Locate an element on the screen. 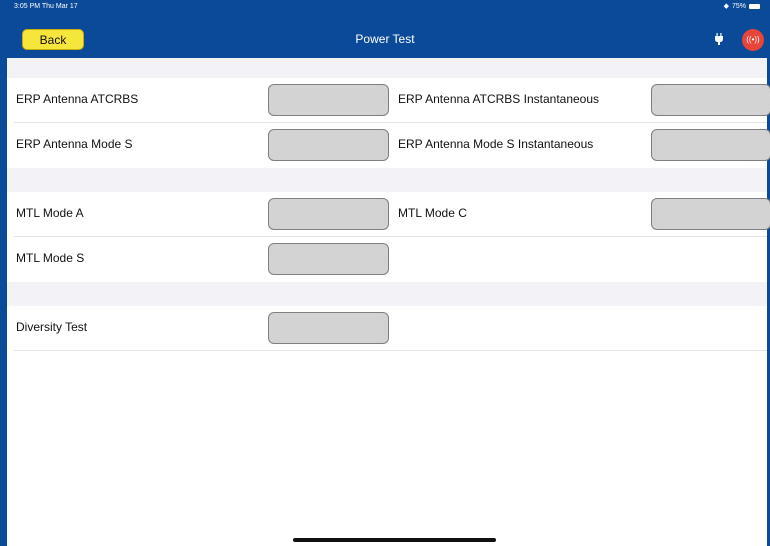 The width and height of the screenshot is (770, 546). erp-atcrbs-label: ERP Antenna ATCRBS is located at coordinates (77, 99).